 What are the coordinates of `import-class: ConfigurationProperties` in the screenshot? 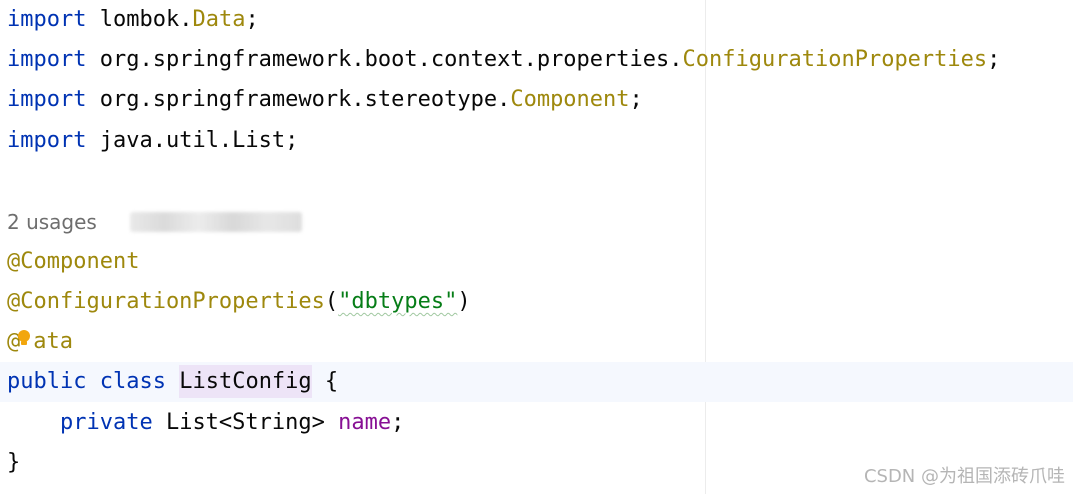 It's located at (835, 59).